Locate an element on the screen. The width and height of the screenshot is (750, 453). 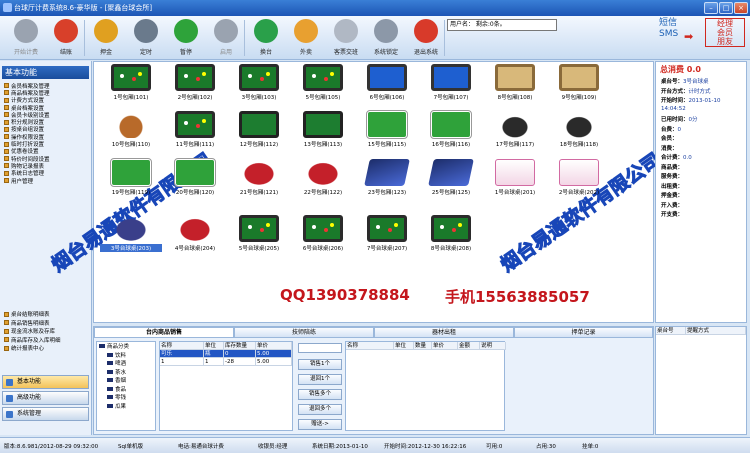
goods-cell: 瓶 is located at coordinates (214, 354).